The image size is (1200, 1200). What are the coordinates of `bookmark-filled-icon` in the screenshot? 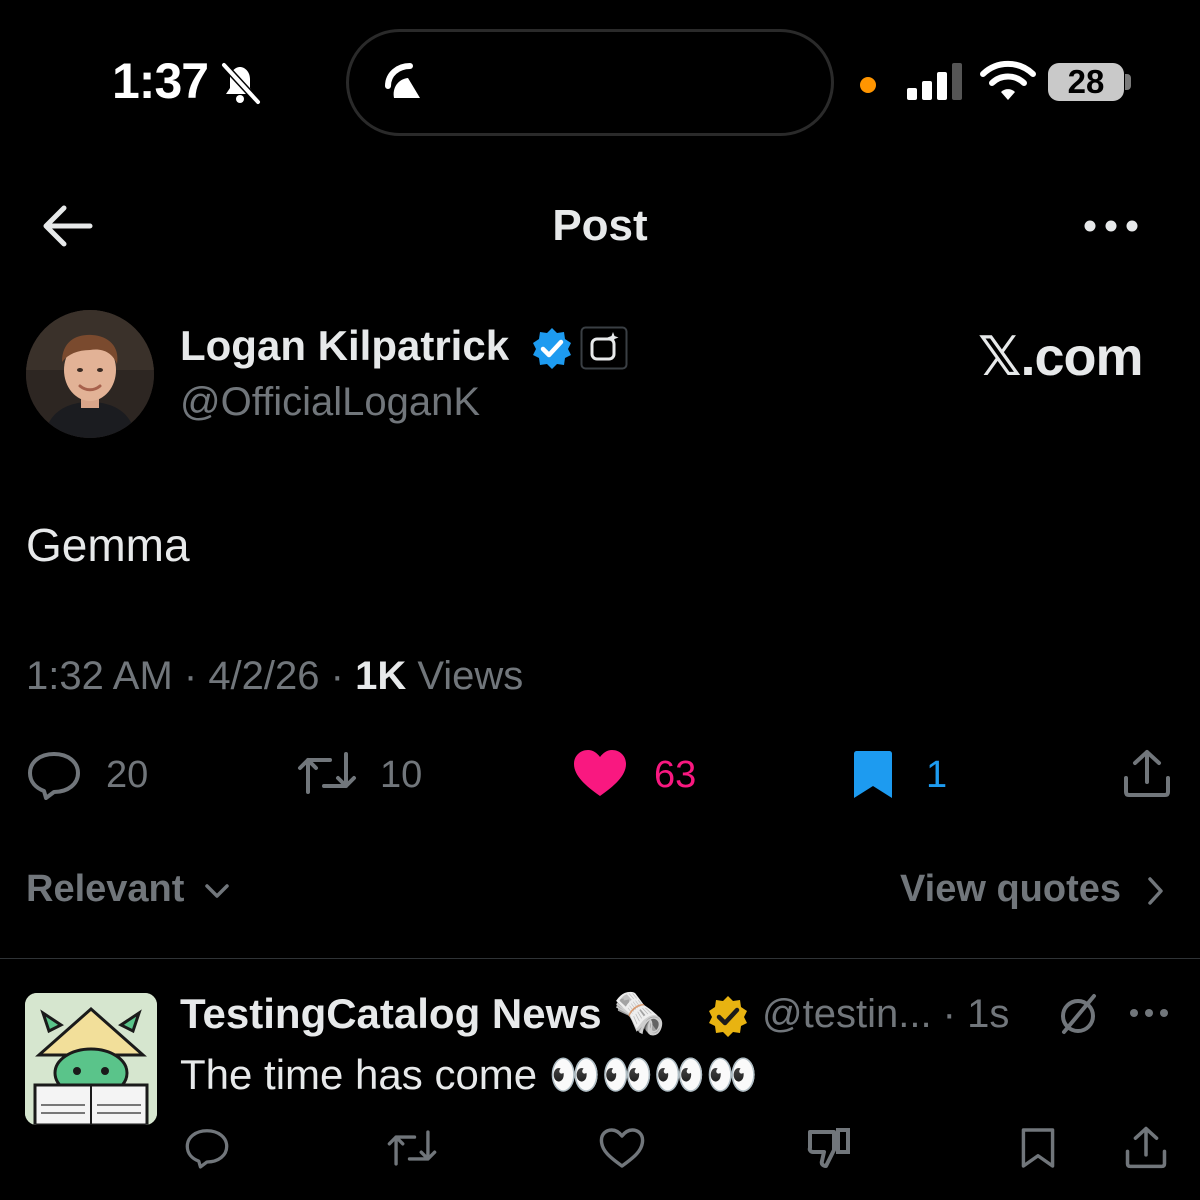 It's located at (873, 775).